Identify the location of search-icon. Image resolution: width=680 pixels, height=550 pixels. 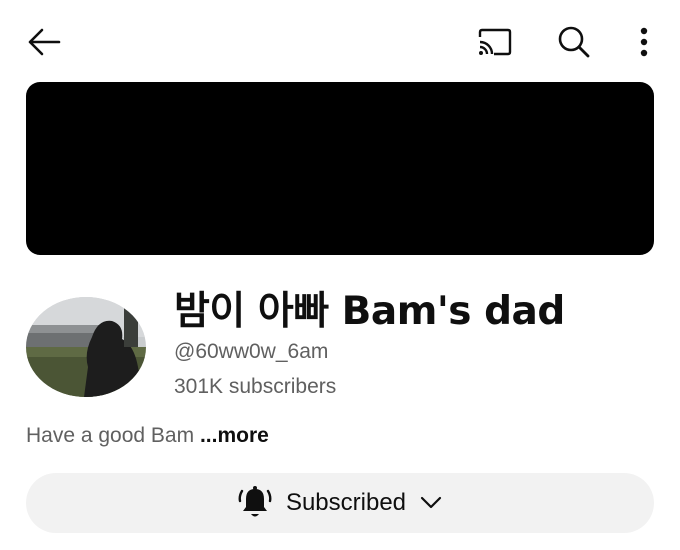
(574, 42).